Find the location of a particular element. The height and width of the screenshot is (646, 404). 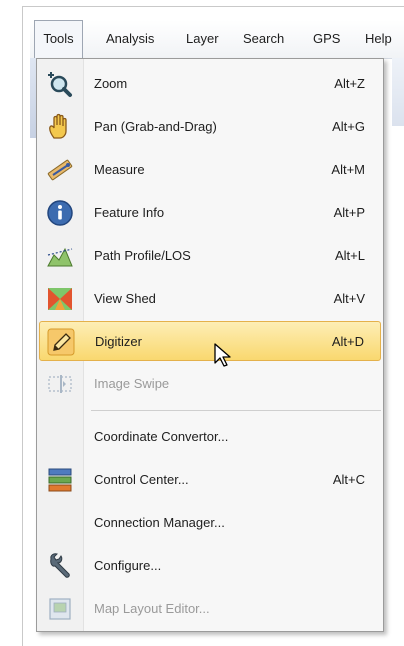

menu-item-shortcut: Alt+G is located at coordinates (348, 126).